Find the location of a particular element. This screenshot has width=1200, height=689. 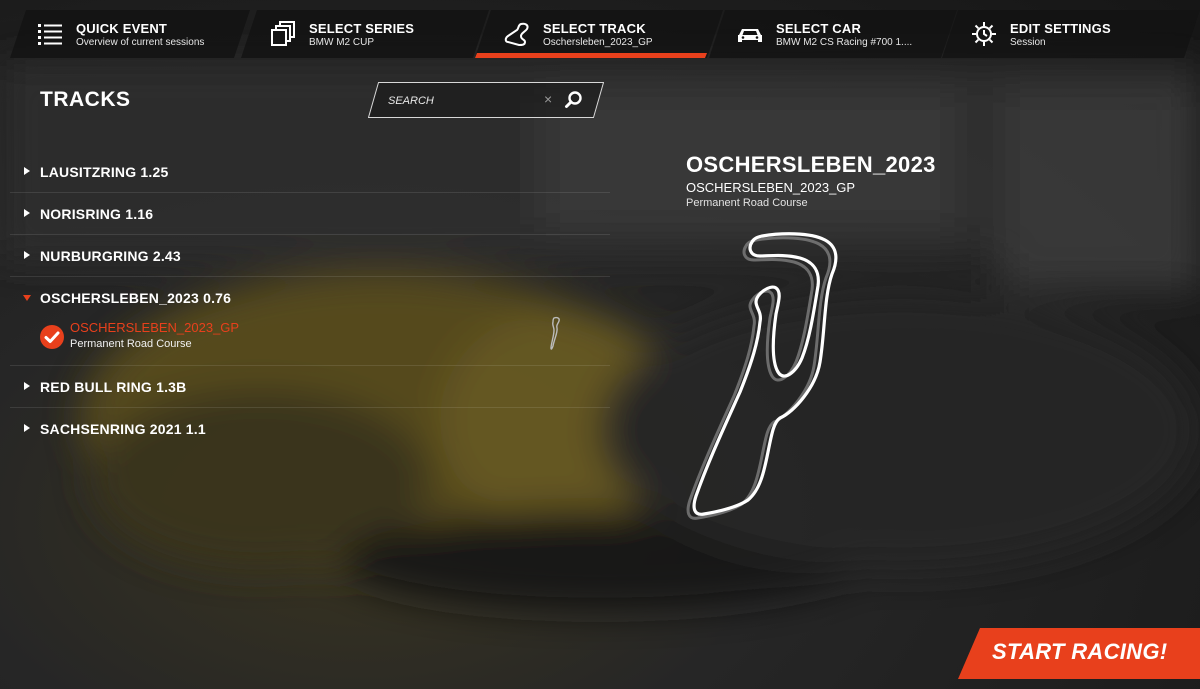

track-item-norisring: NORISRING 1.16 is located at coordinates (310, 214).